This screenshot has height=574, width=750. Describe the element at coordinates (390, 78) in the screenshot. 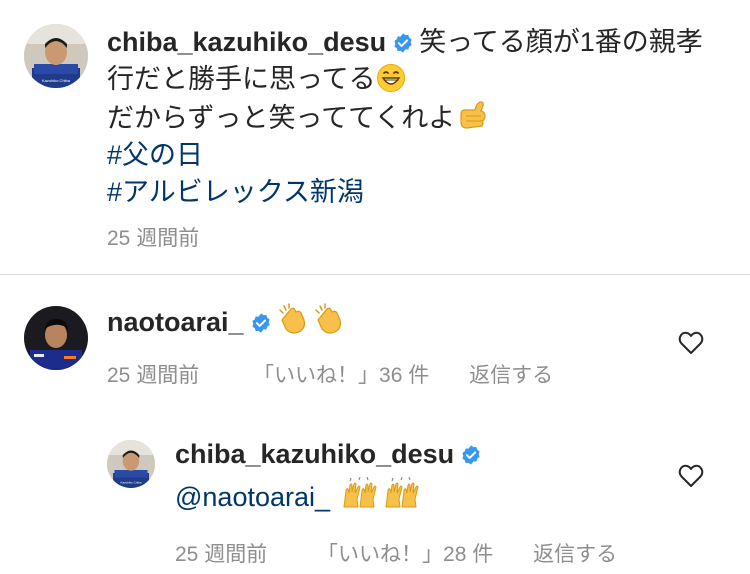

I see `grinning-face-emoji-icon` at that location.